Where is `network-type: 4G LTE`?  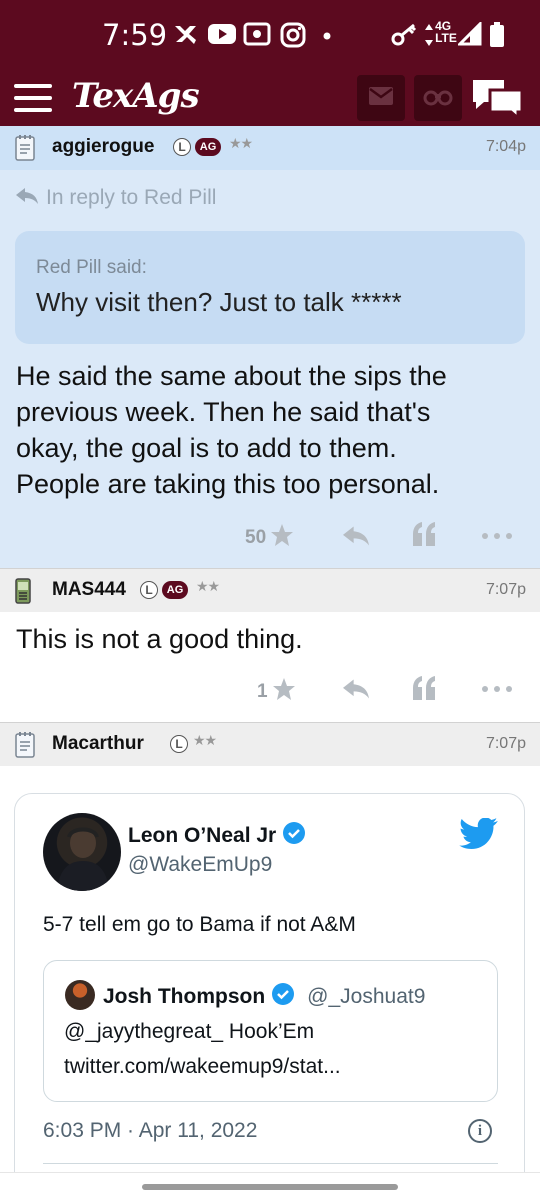 network-type: 4G LTE is located at coordinates (446, 32).